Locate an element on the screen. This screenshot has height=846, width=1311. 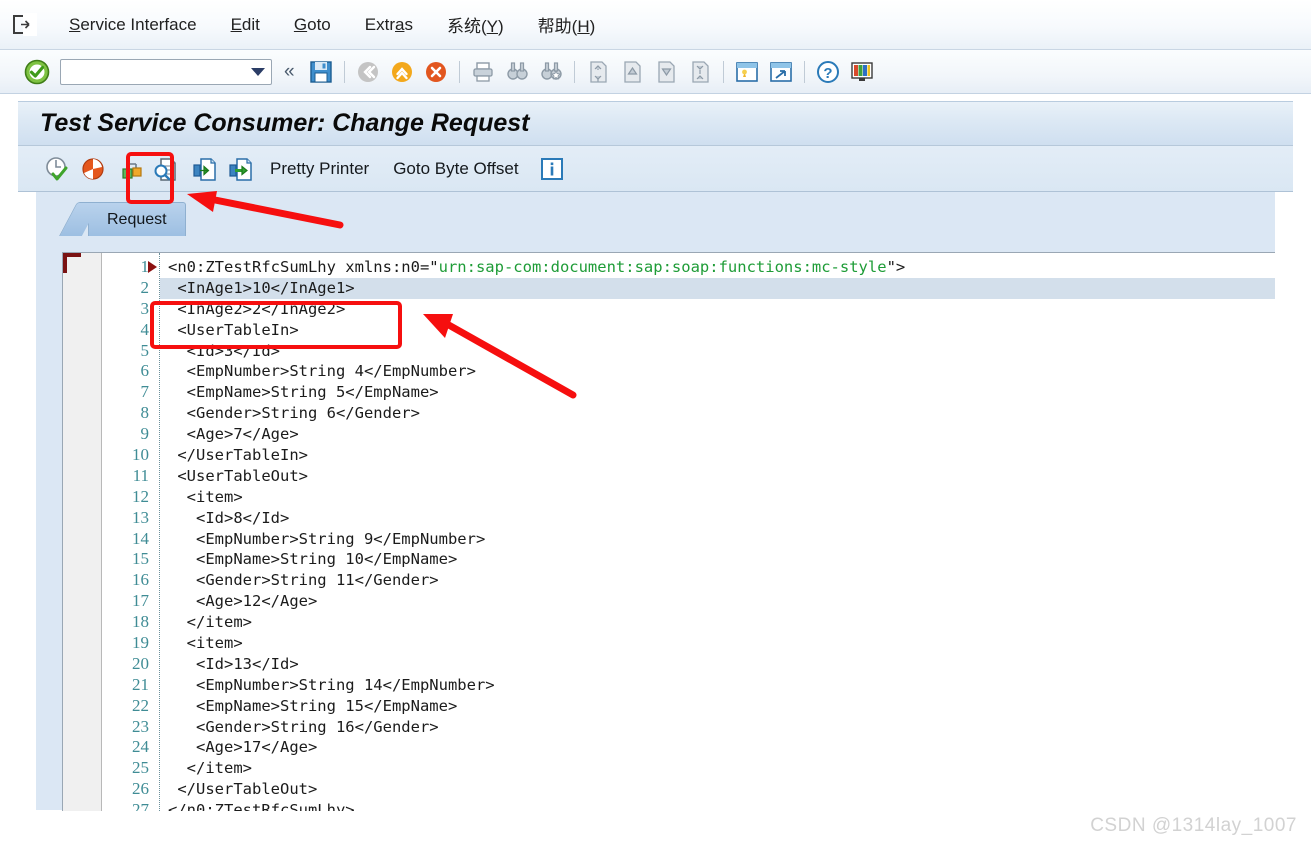
code-line: <Age>17</Age> is located at coordinates (717, 747).